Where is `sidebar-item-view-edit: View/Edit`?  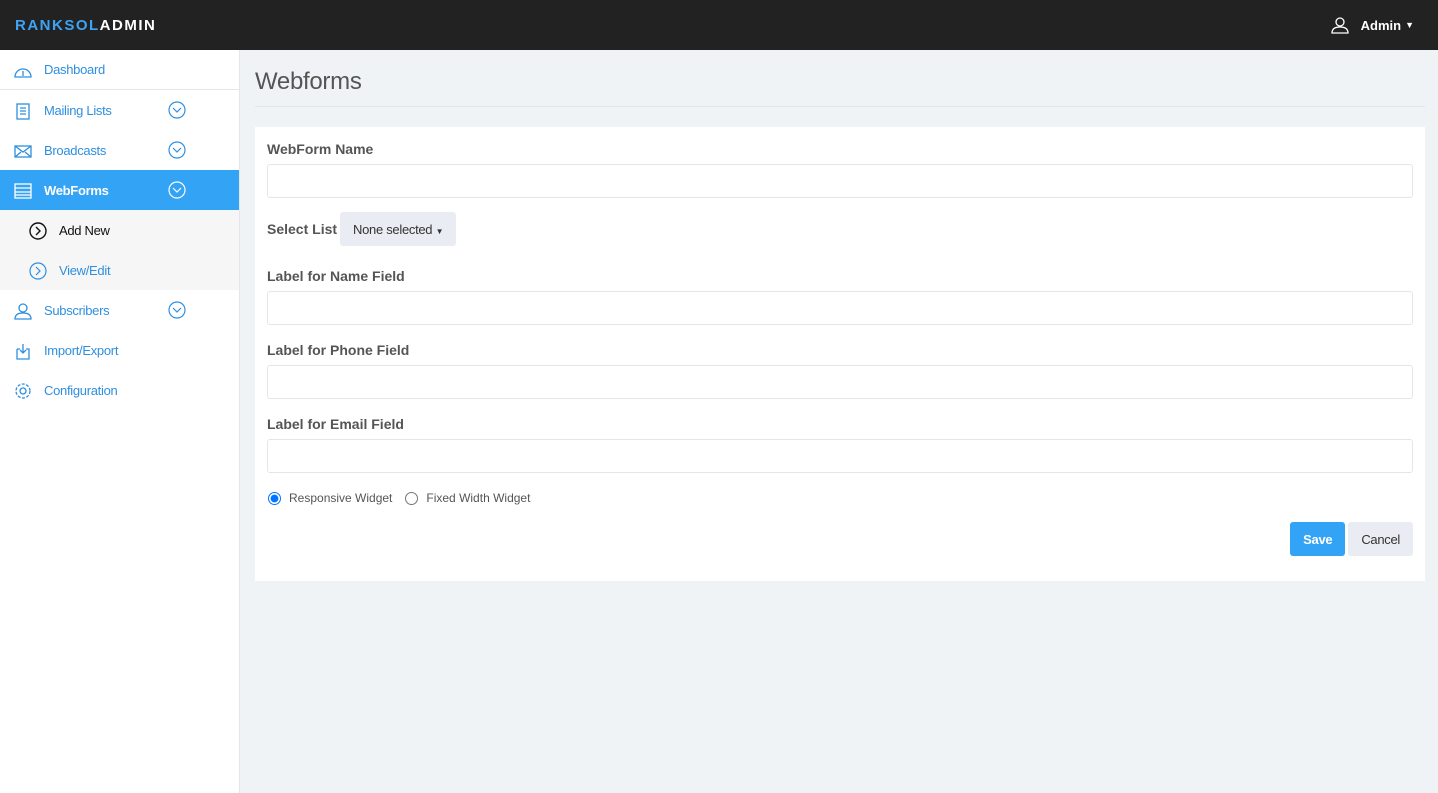 sidebar-item-view-edit: View/Edit is located at coordinates (119, 270).